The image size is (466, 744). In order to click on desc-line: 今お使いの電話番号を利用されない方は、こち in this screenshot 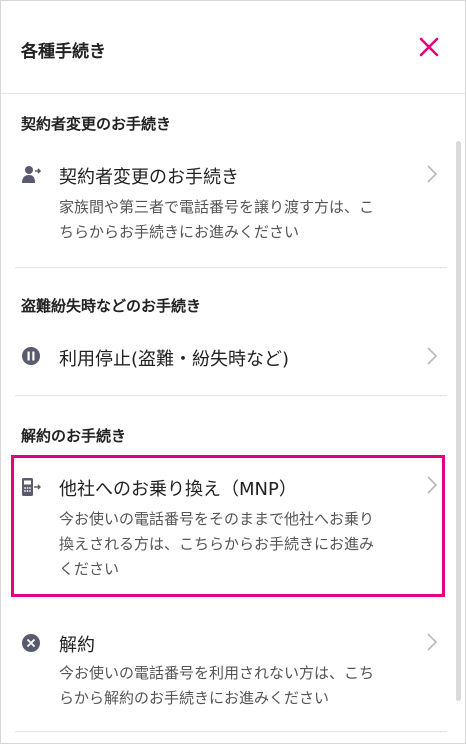, I will do `click(217, 673)`.